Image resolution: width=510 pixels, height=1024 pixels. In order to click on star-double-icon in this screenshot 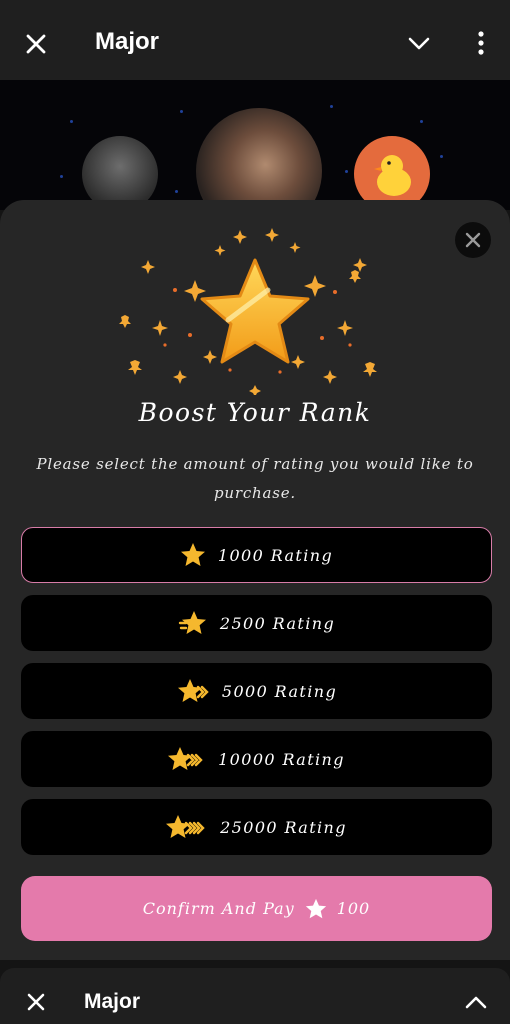, I will do `click(192, 622)`.